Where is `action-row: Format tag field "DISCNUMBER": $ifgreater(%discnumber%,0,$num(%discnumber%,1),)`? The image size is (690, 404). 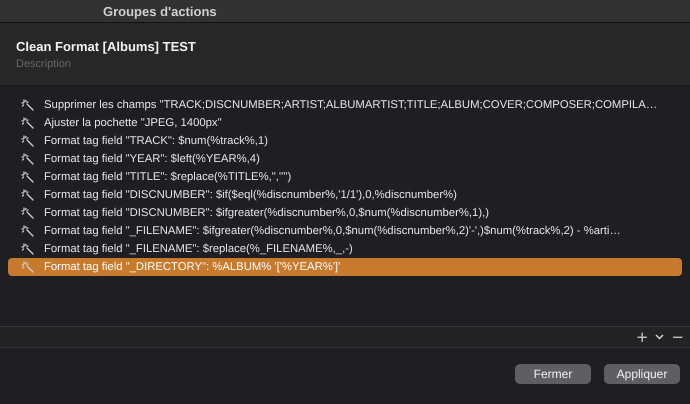
action-row: Format tag field "DISCNUMBER": $ifgreater(%discnumber%,0,$num(%discnumber%,1),) is located at coordinates (345, 213).